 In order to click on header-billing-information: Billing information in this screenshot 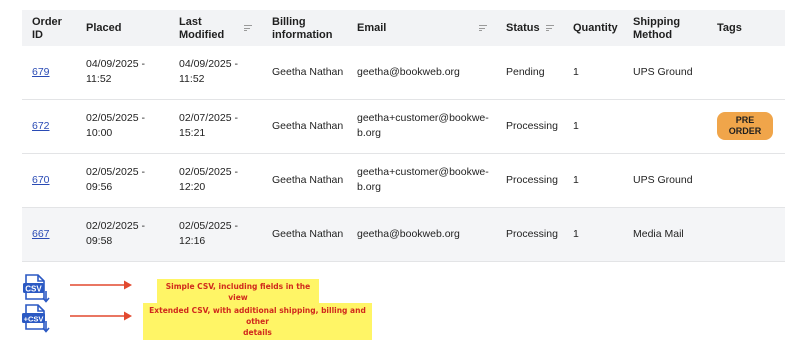, I will do `click(302, 28)`.